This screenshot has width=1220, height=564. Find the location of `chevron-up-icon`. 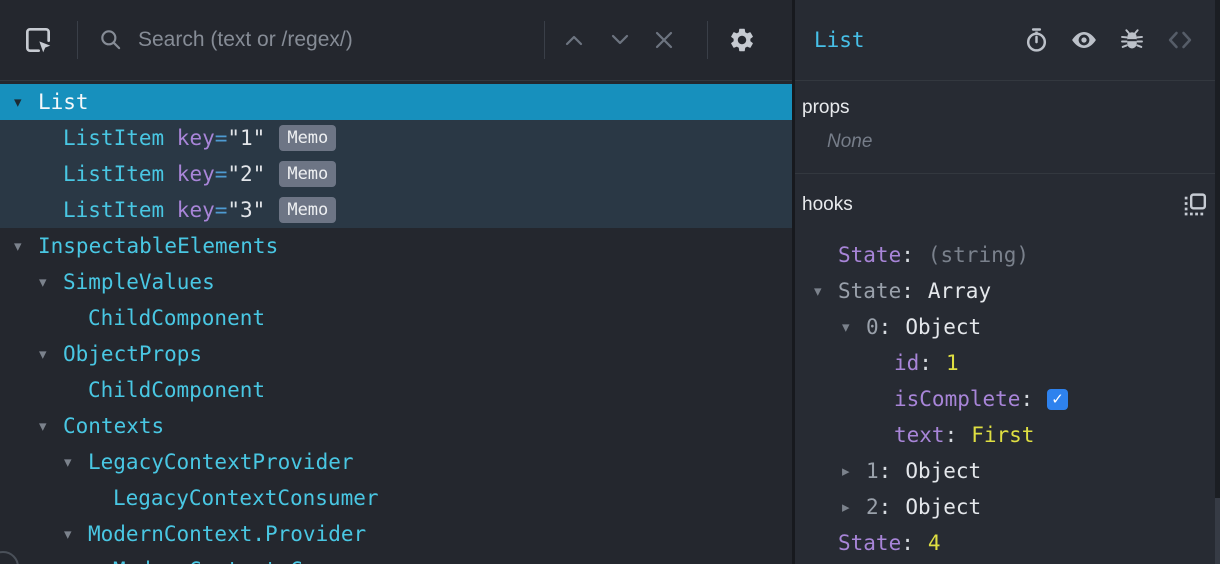

chevron-up-icon is located at coordinates (574, 40).